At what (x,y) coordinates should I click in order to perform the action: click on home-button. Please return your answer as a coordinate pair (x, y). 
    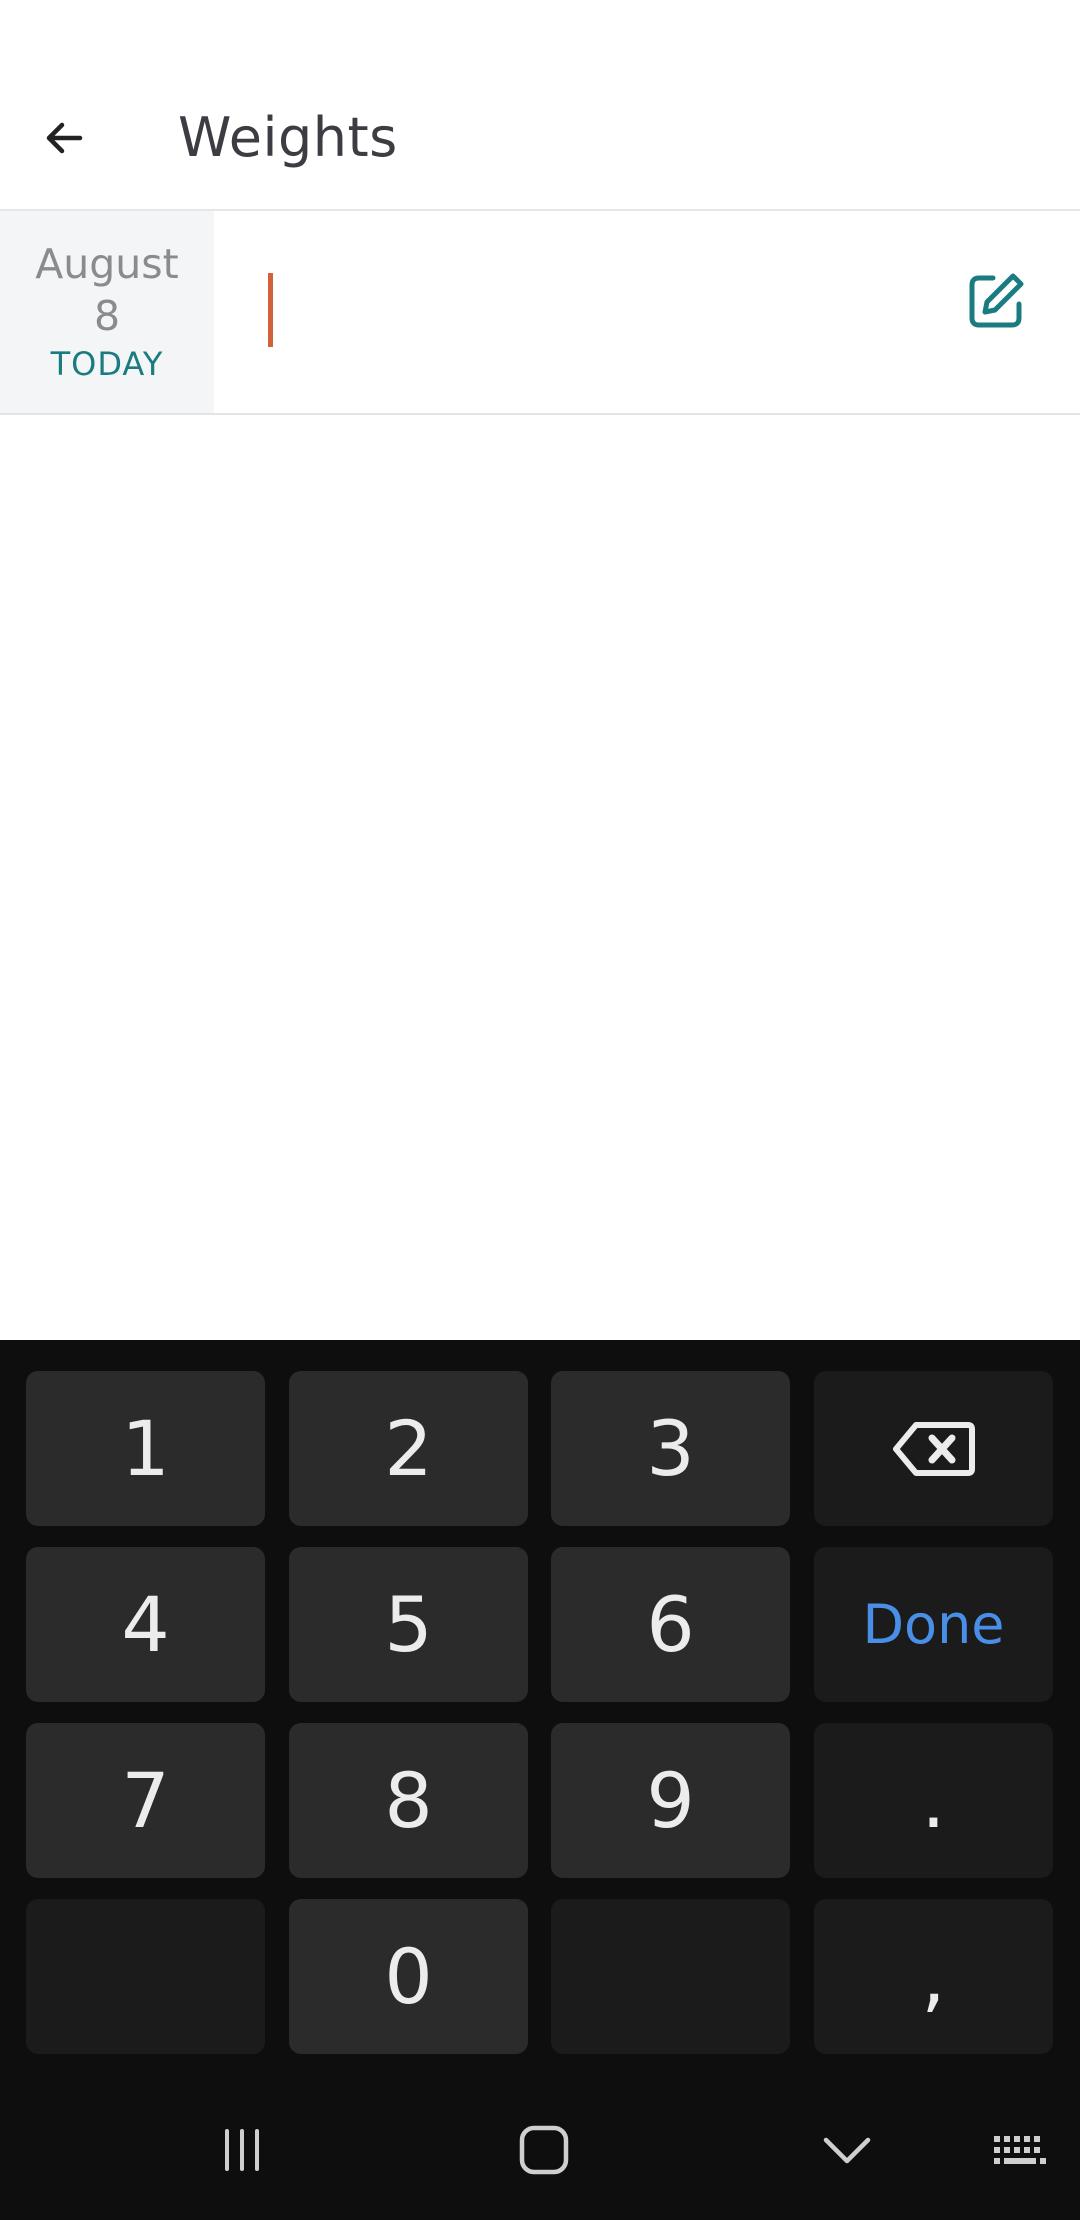
    Looking at the image, I should click on (544, 2150).